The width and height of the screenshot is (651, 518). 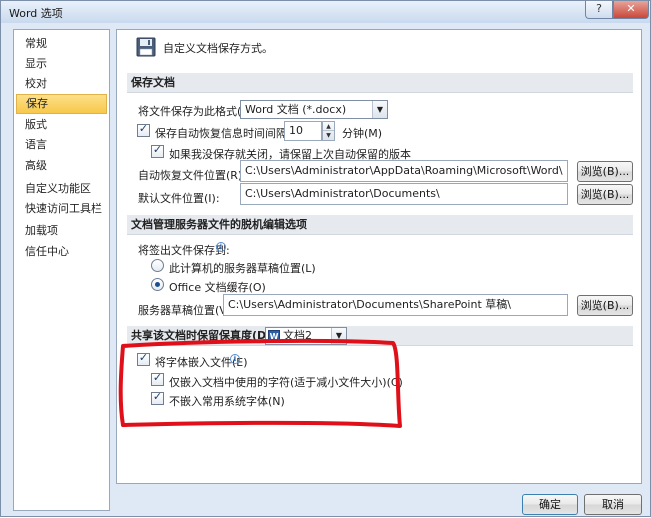 I want to click on minutes-label: 分钟(M), so click(x=362, y=133).